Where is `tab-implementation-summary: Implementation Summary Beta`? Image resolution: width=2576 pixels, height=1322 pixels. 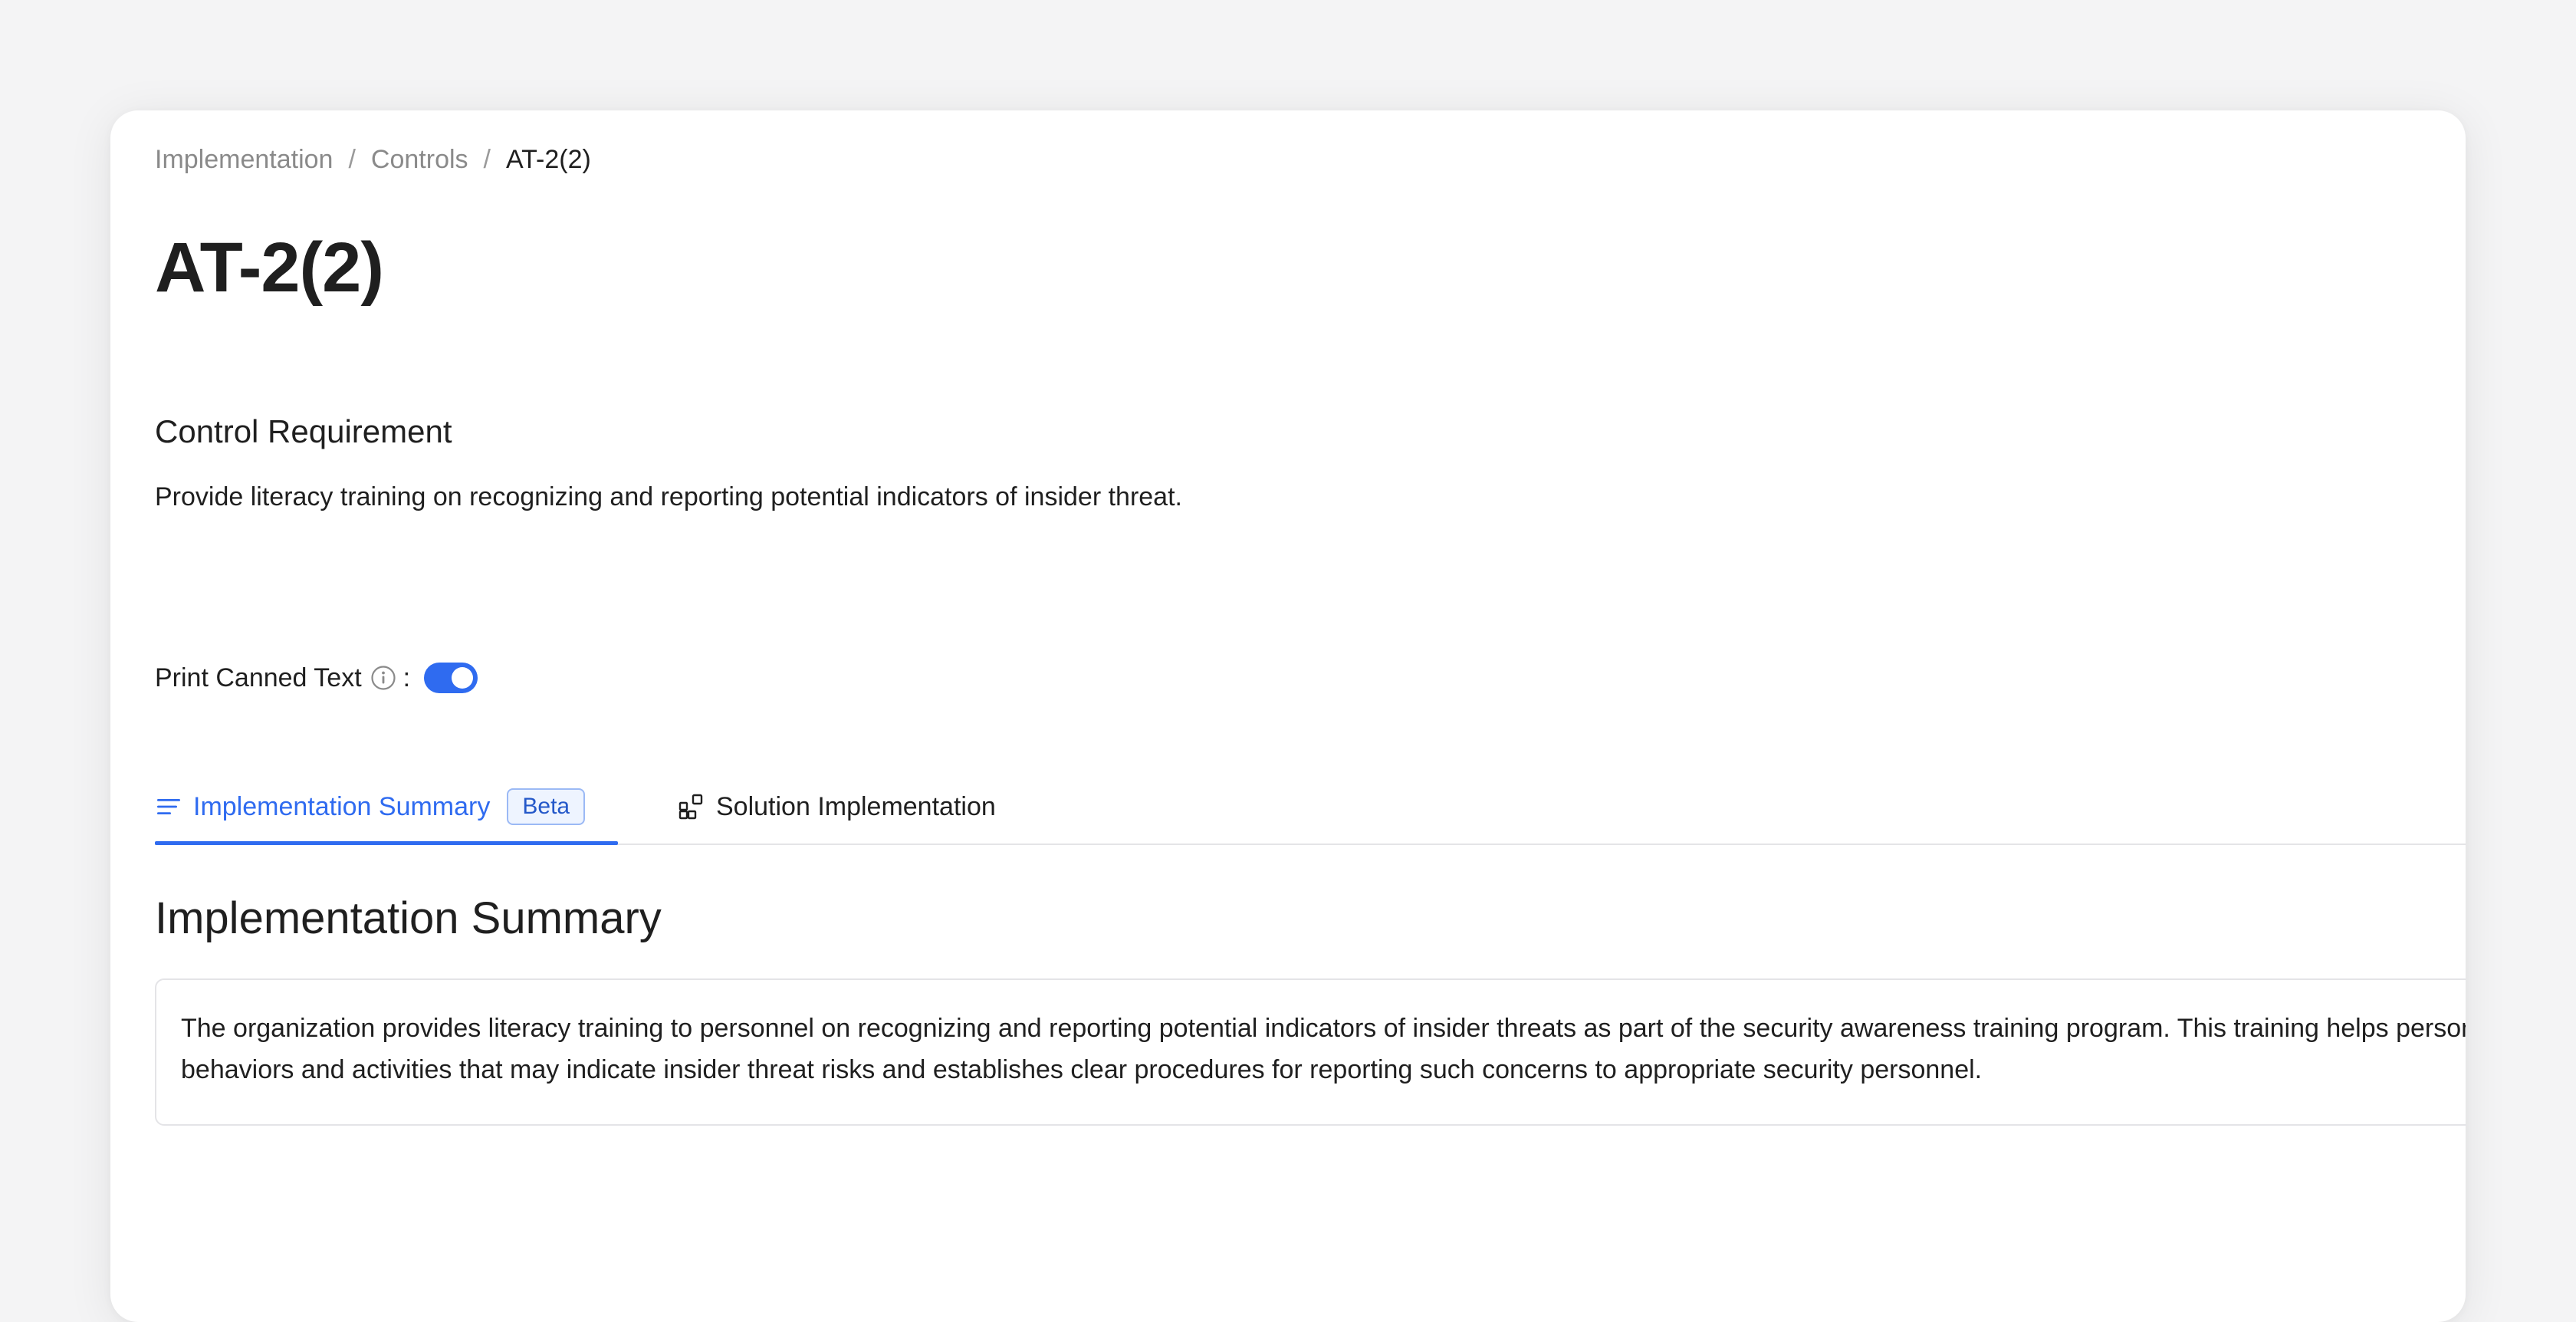 tab-implementation-summary: Implementation Summary Beta is located at coordinates (386, 807).